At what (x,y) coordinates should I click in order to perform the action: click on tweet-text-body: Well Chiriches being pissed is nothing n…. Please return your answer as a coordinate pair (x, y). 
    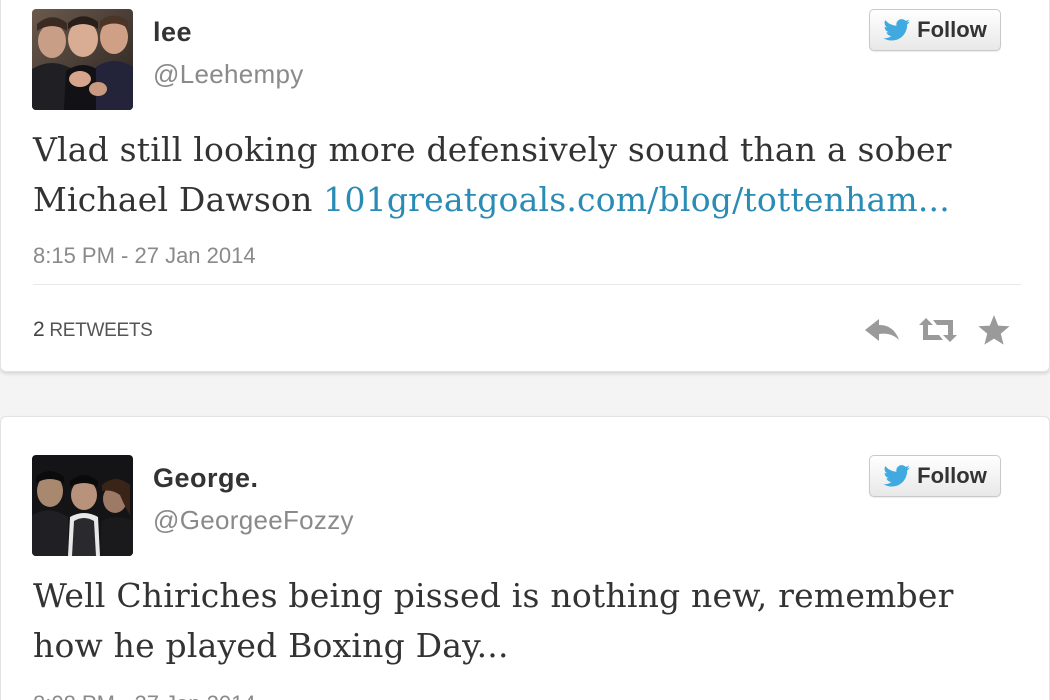
    Looking at the image, I should click on (493, 620).